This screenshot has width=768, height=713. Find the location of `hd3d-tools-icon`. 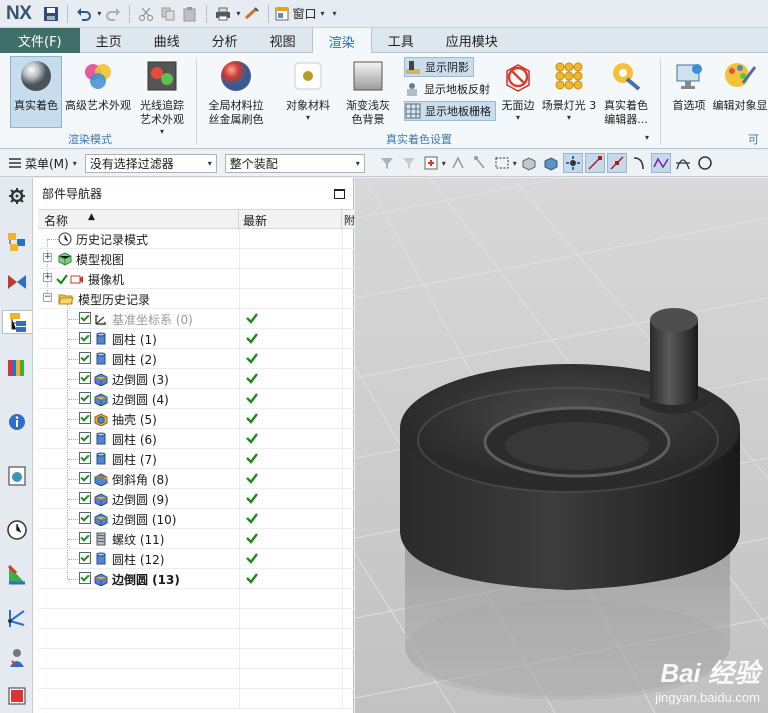

hd3d-tools-icon is located at coordinates (17, 422).